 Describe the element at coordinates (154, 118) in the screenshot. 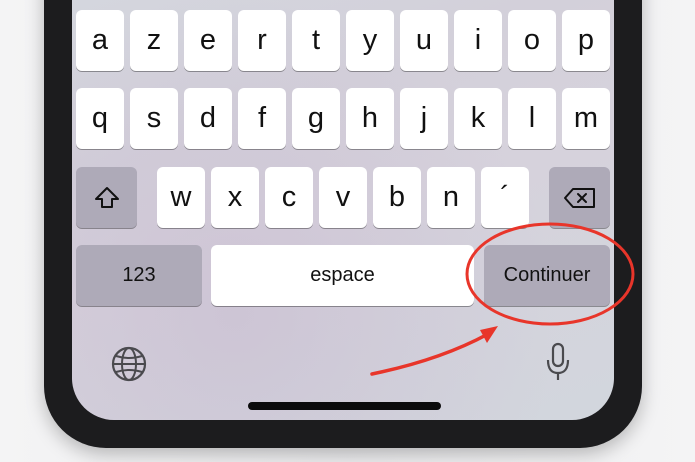

I see `key-s: s` at that location.